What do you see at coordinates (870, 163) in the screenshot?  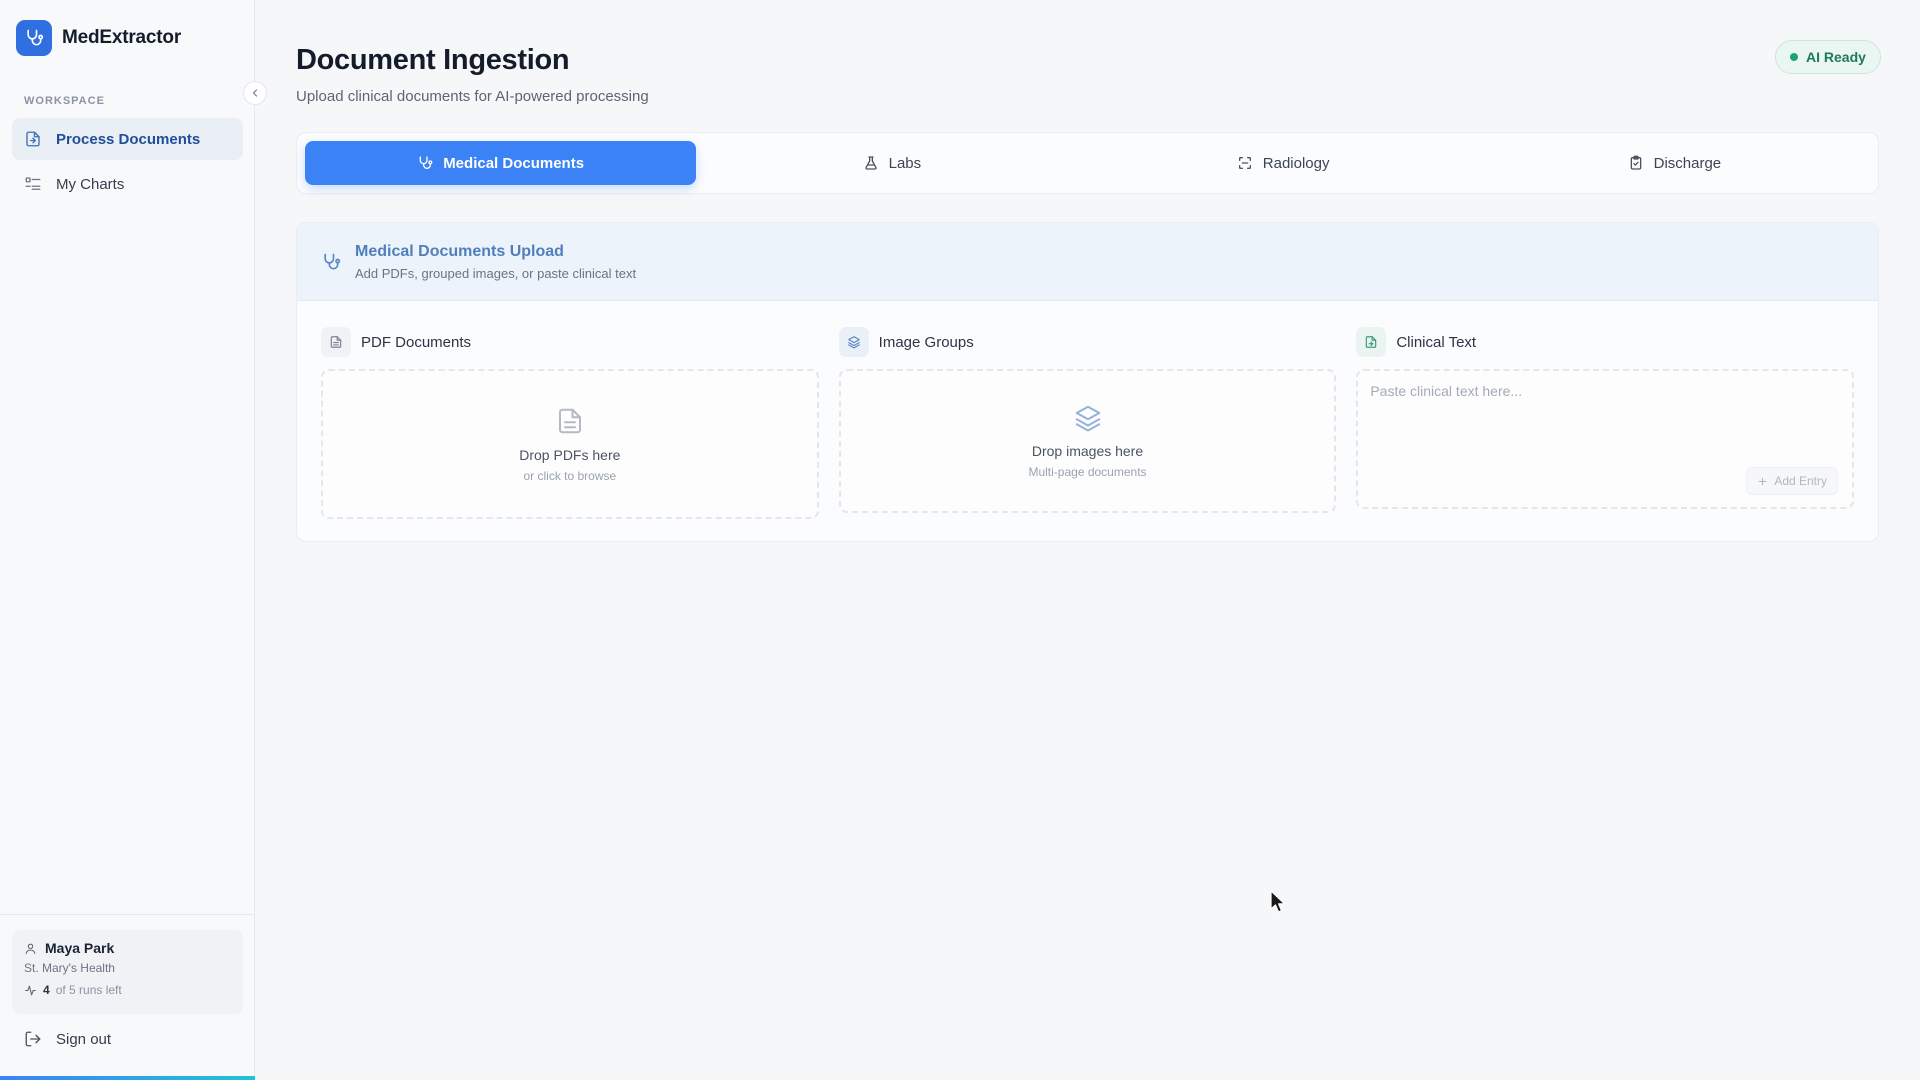 I see `flask-icon` at bounding box center [870, 163].